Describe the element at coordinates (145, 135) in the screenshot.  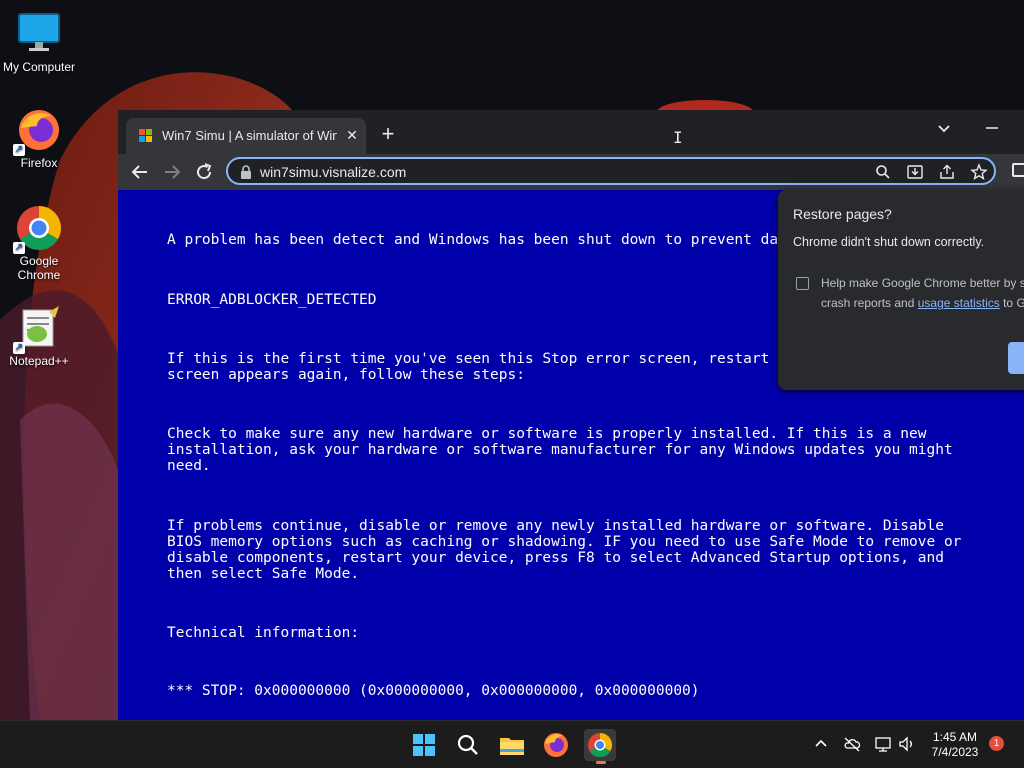
I see `windows-favicon-icon` at that location.